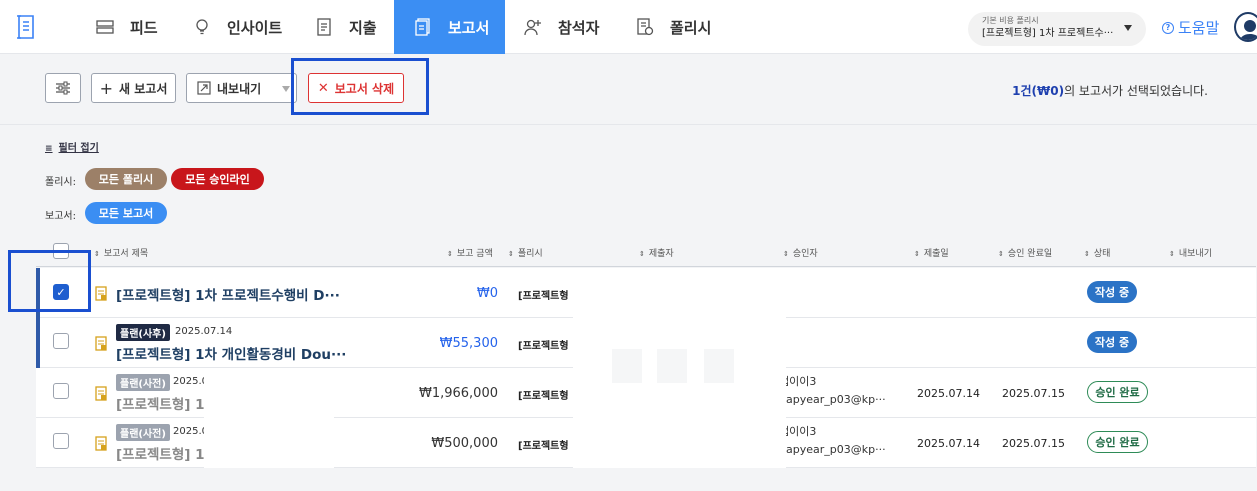 Image resolution: width=1257 pixels, height=491 pixels. Describe the element at coordinates (255, 27) in the screenshot. I see `nav-label: 인사이트` at that location.